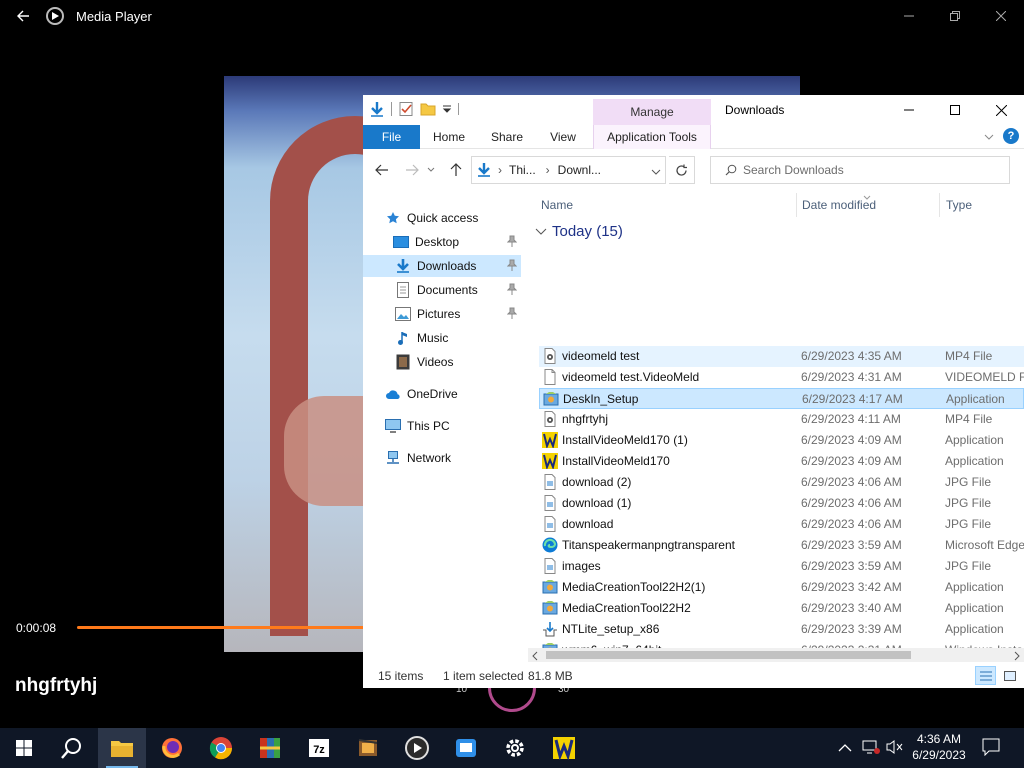 The height and width of the screenshot is (768, 1024). What do you see at coordinates (458, 314) in the screenshot?
I see `nav-item-pictures: Pictures` at bounding box center [458, 314].